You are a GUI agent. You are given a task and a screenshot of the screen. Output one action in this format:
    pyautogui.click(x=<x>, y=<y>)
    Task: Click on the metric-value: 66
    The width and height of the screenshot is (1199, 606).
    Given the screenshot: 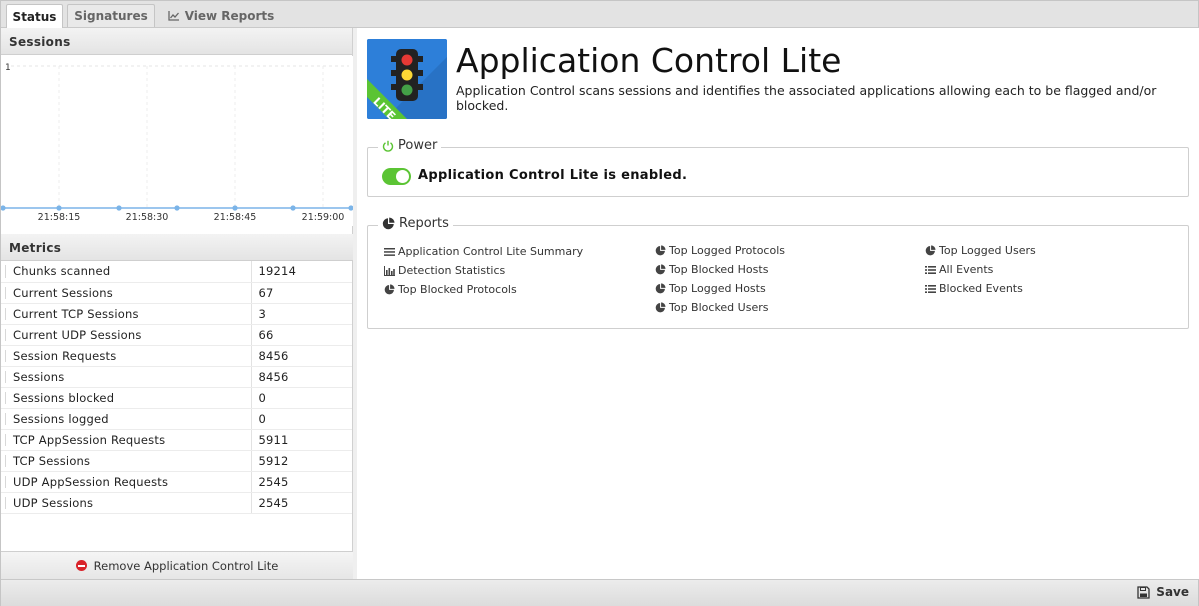 What is the action you would take?
    pyautogui.click(x=301, y=335)
    